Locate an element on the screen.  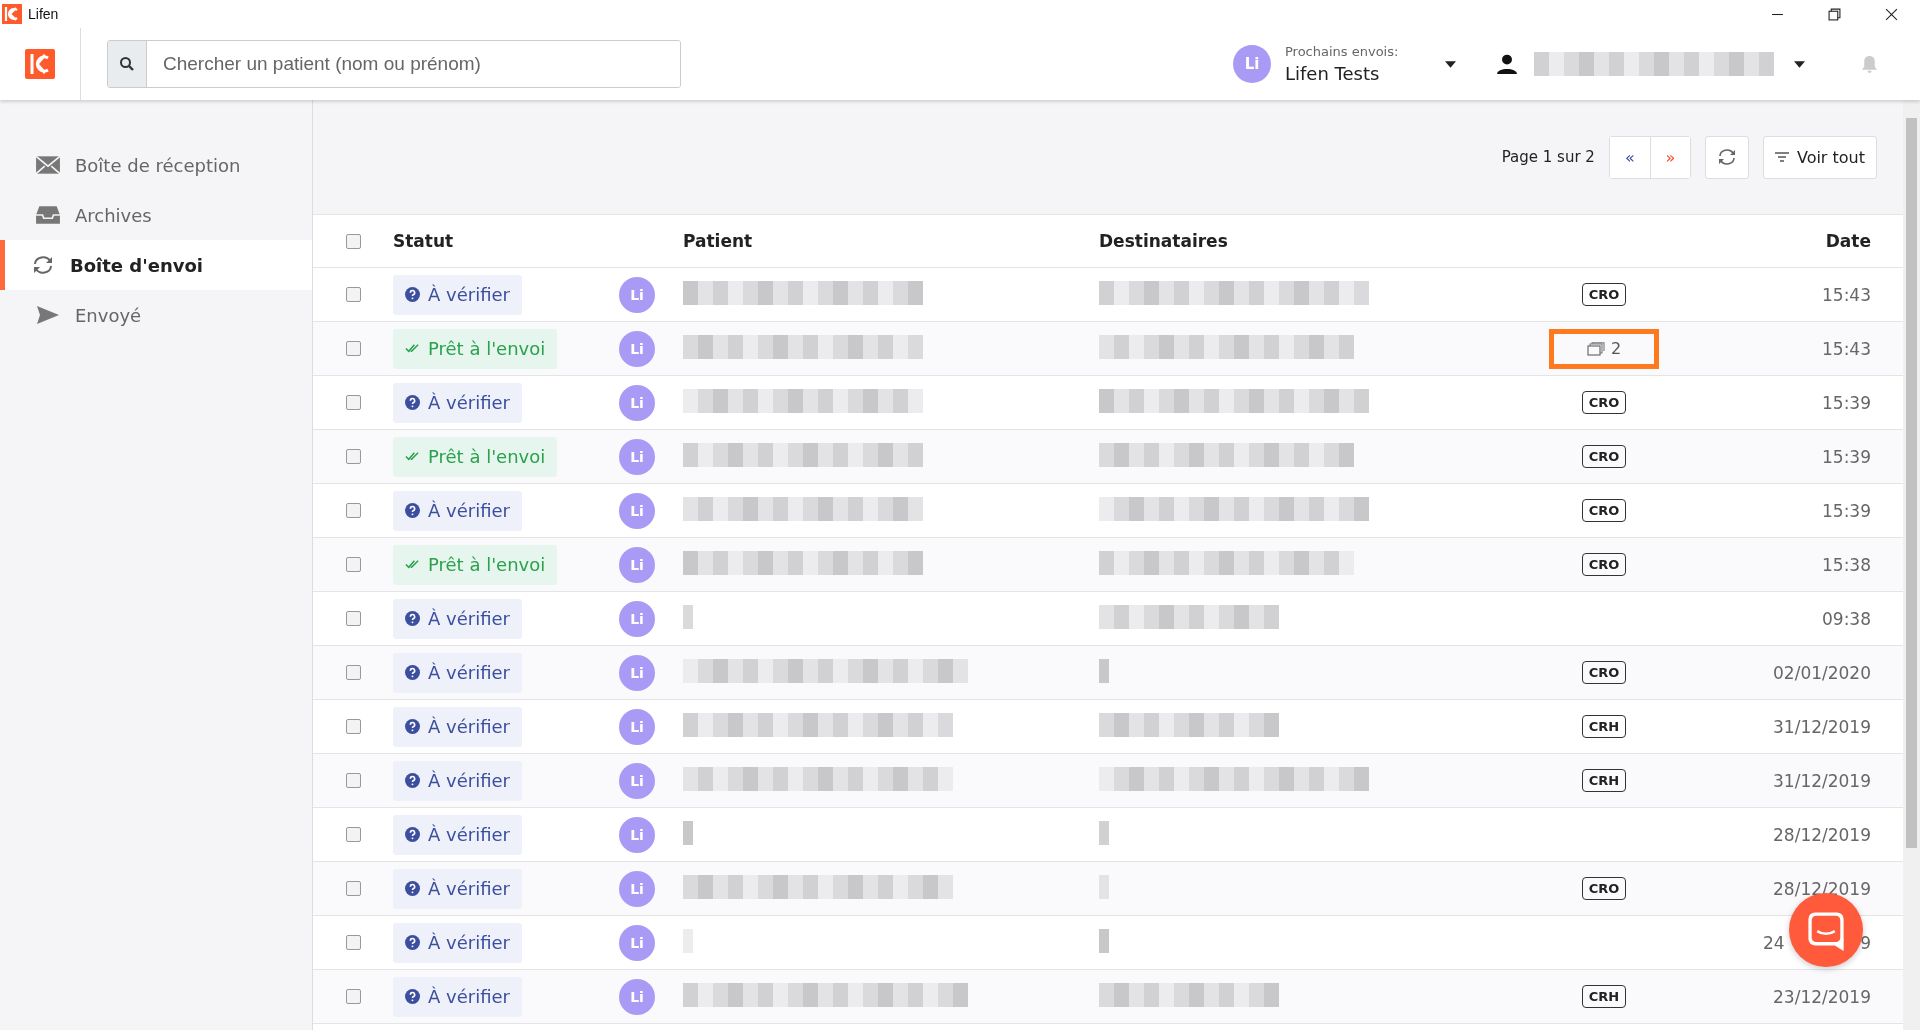
window-title: Lifen is located at coordinates (43, 14).